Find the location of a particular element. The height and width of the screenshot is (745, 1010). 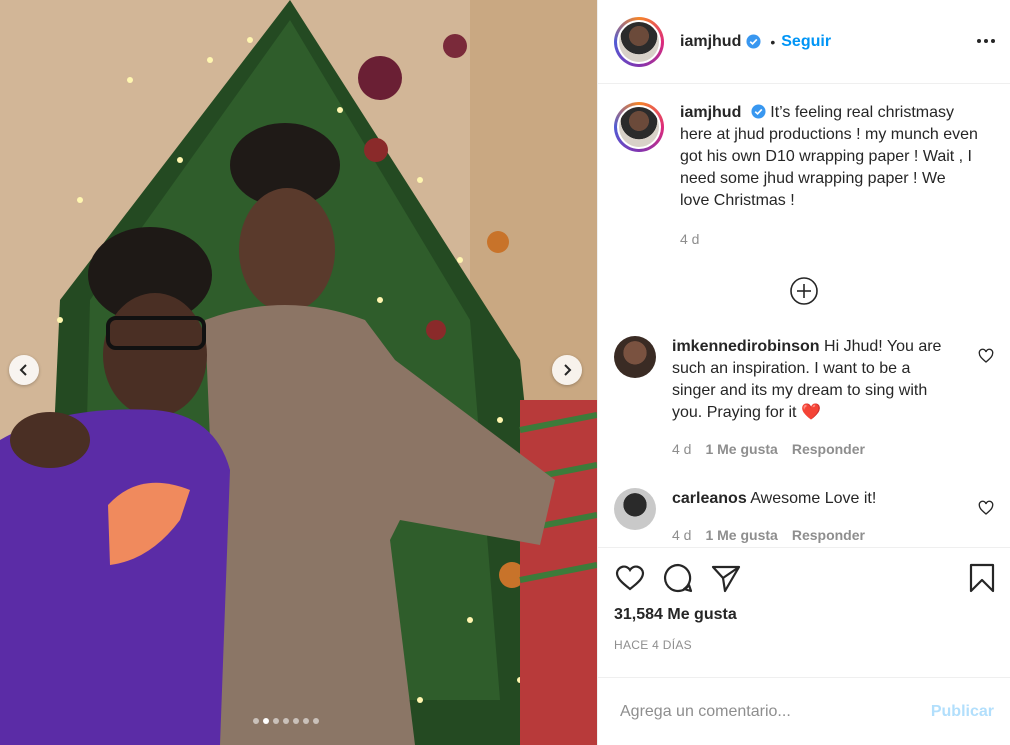

plus-circle-icon is located at coordinates (804, 291).